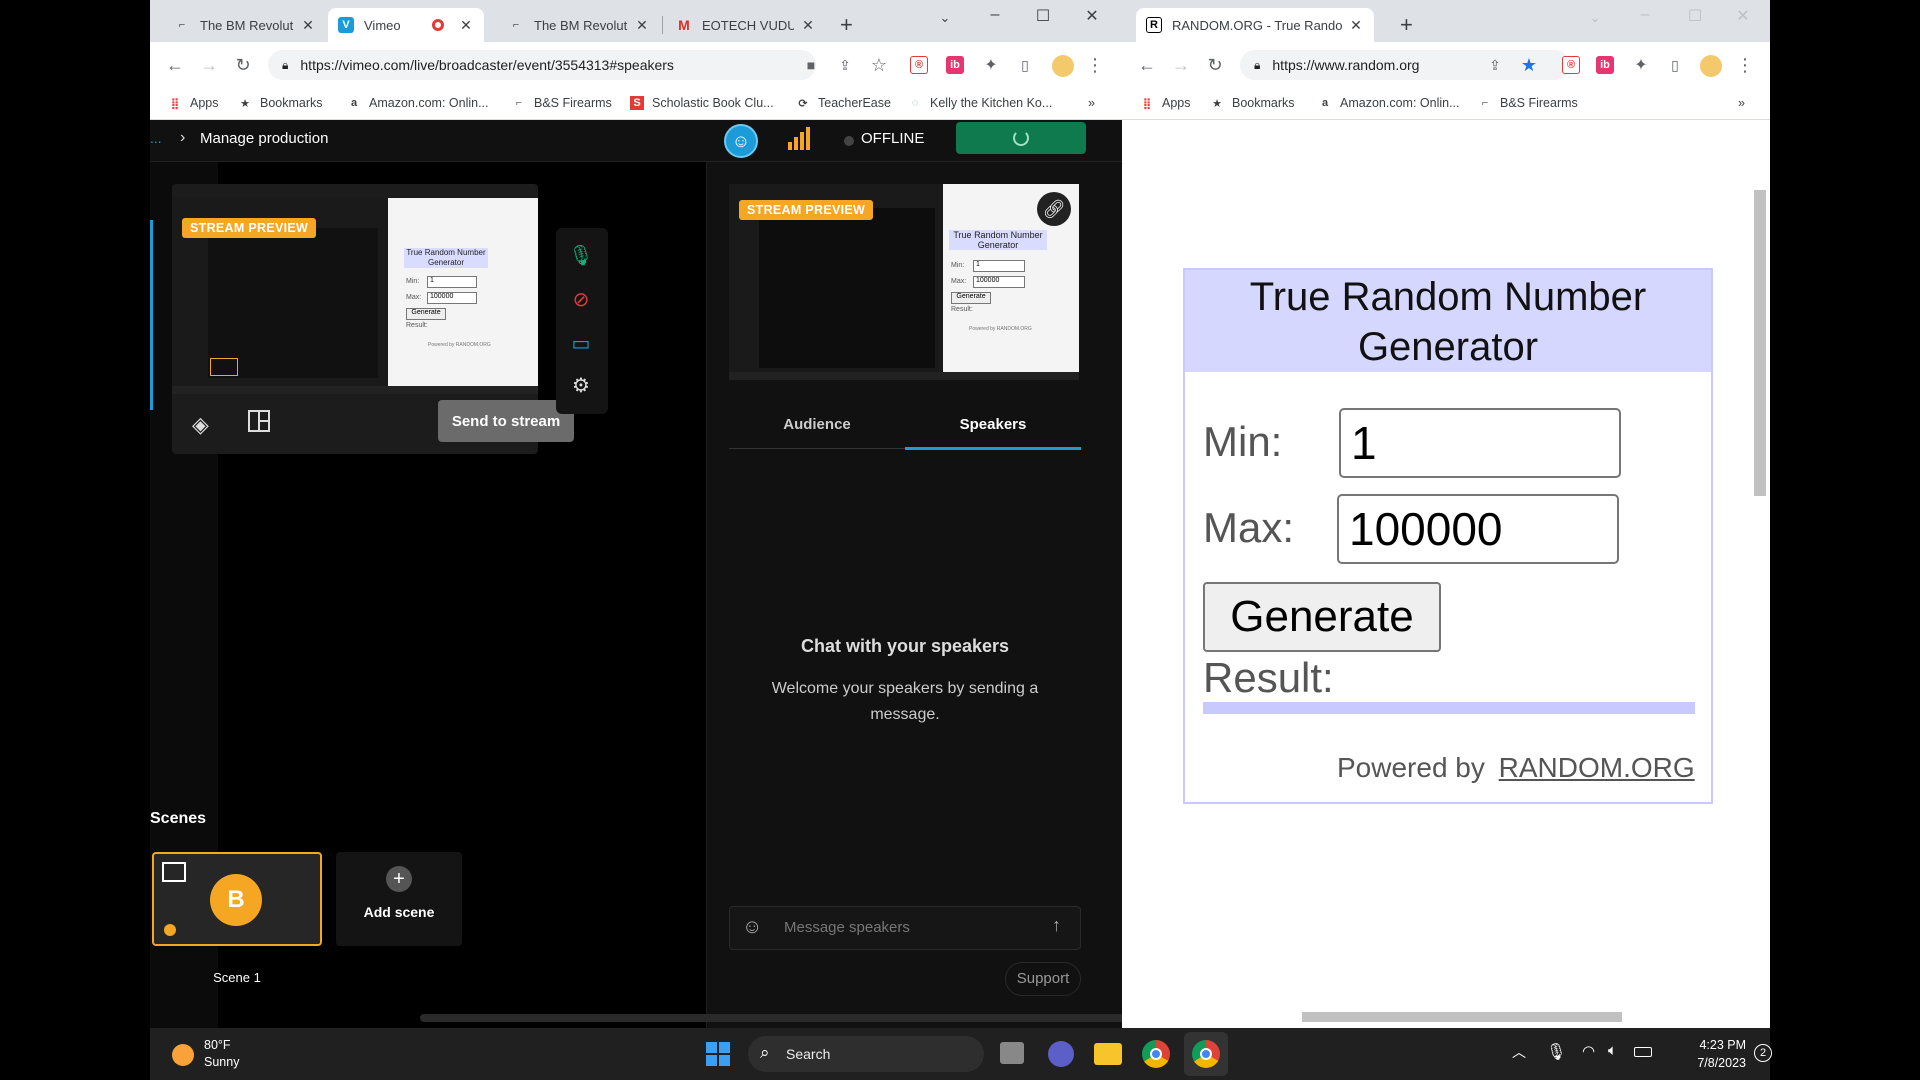  What do you see at coordinates (200, 425) in the screenshot?
I see `layers-icon: ◈` at bounding box center [200, 425].